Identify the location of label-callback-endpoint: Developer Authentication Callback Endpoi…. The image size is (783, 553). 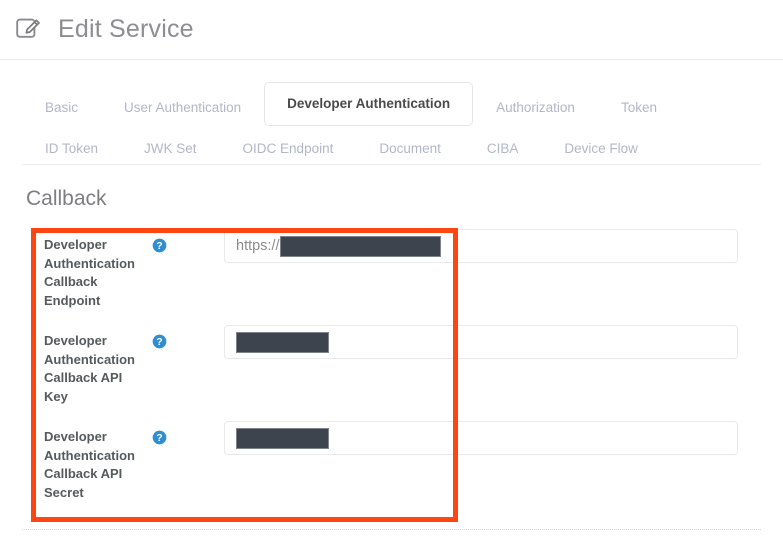
(89, 272).